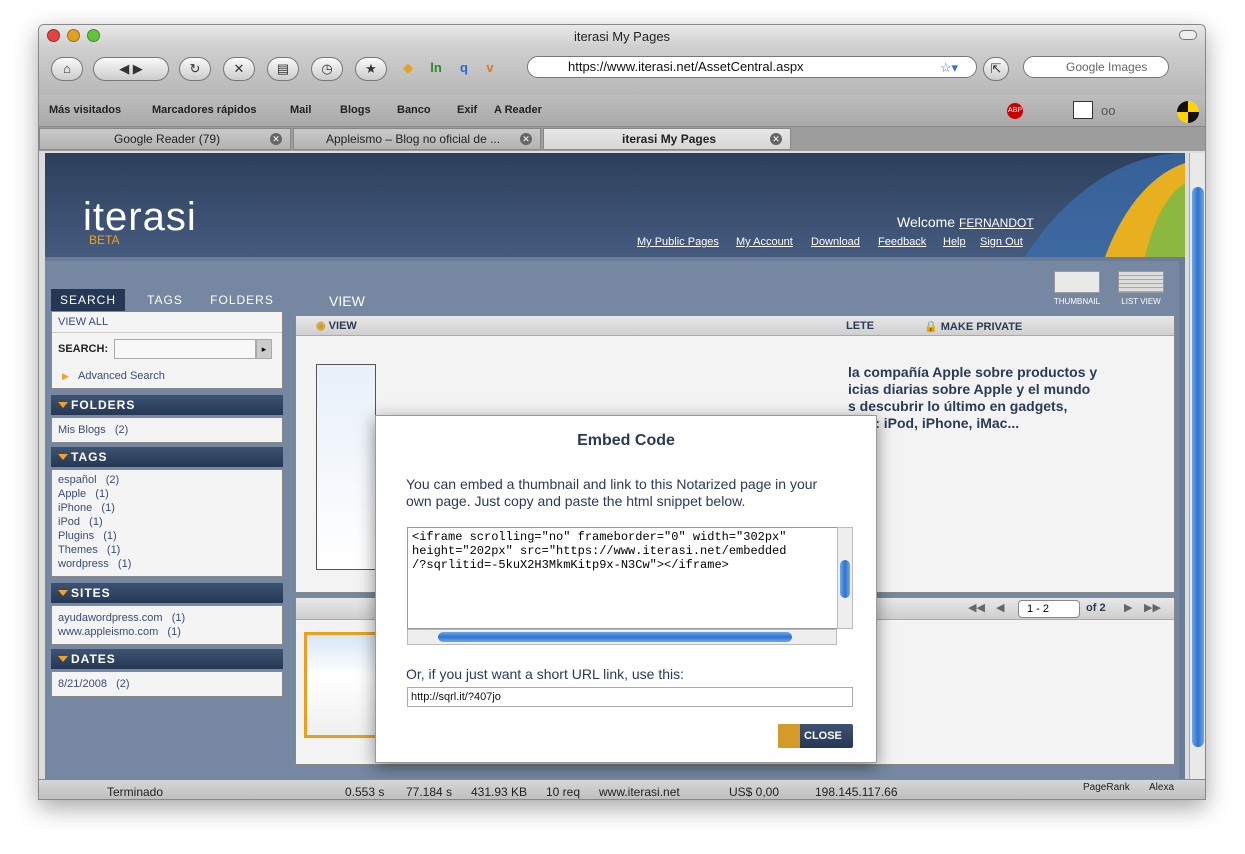 The image size is (1245, 854). I want to click on total-time: 77.184 s, so click(429, 792).